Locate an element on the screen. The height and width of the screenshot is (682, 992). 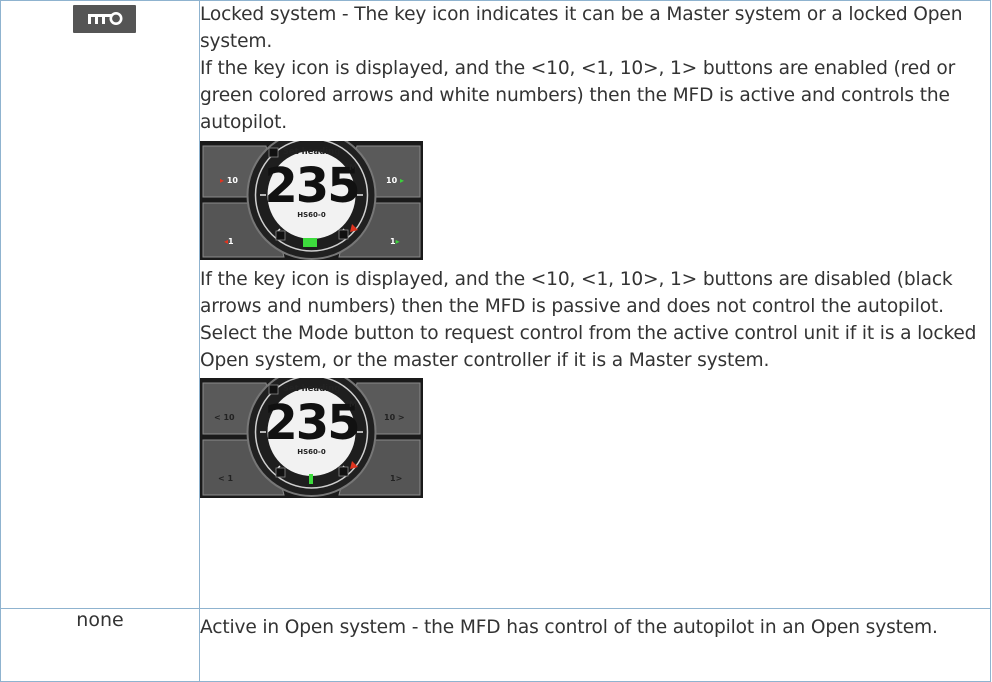
starboard-10-label: 10 is located at coordinates (392, 180).